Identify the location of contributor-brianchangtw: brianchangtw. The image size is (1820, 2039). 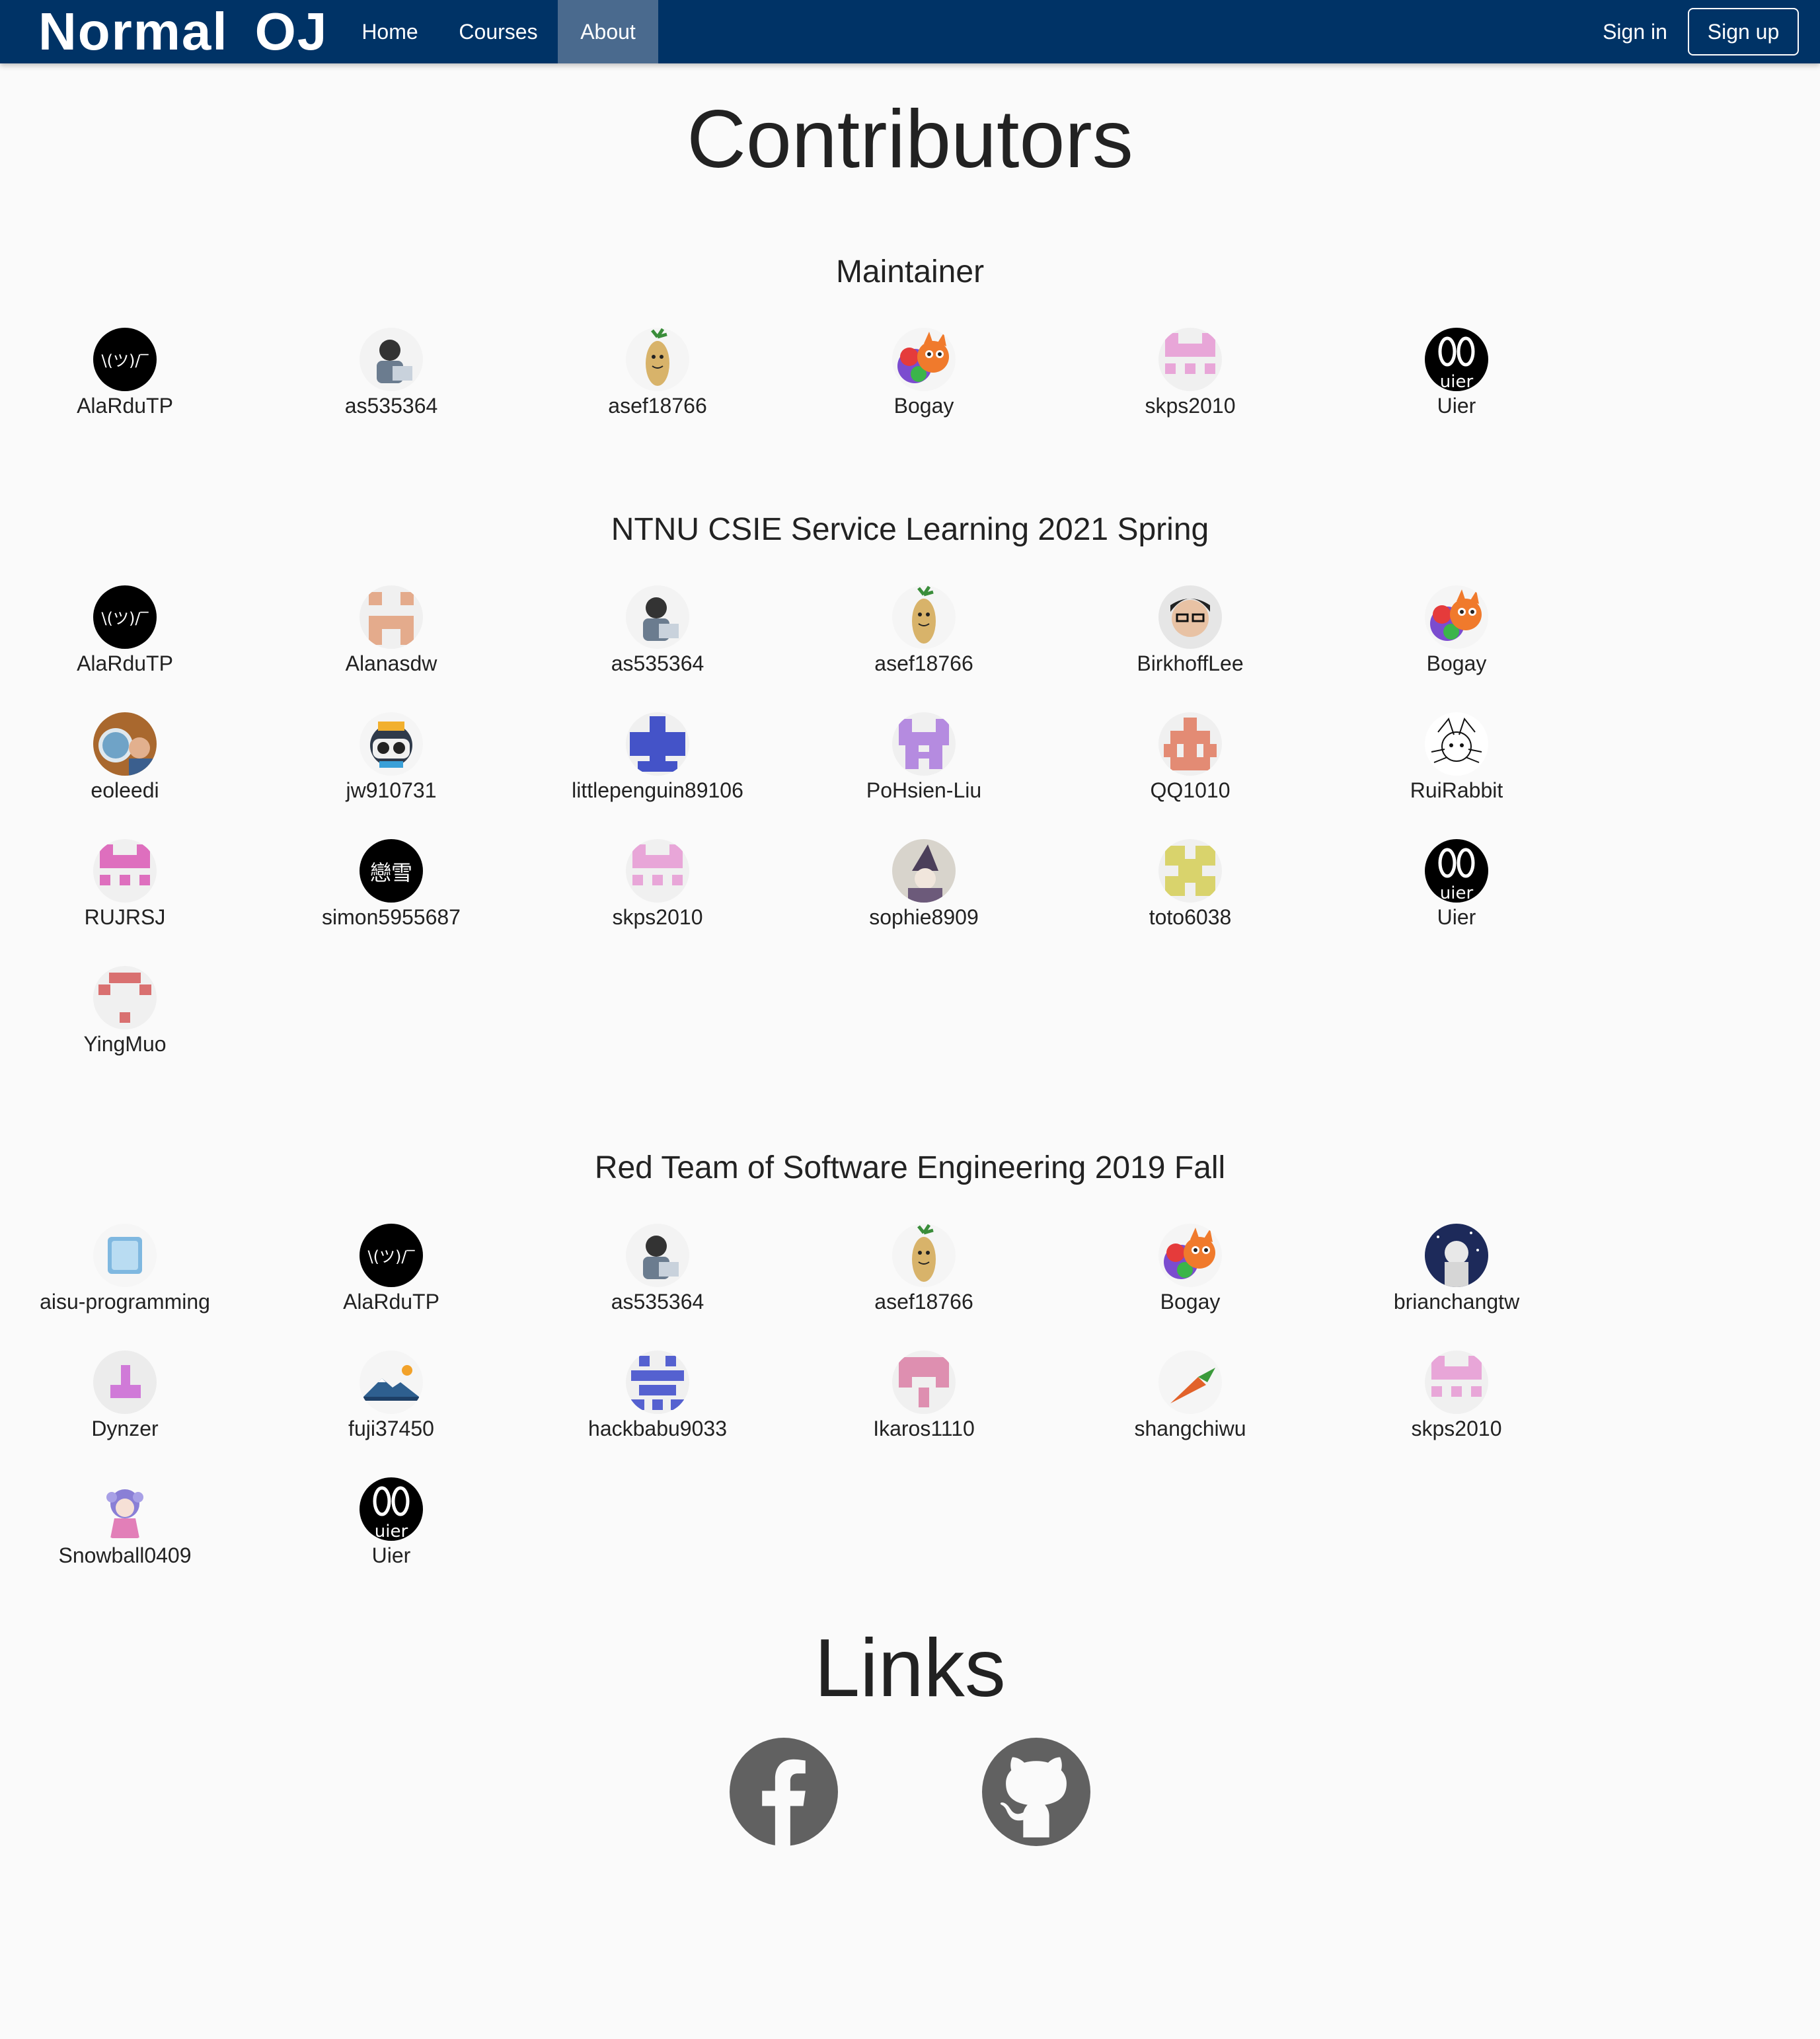
(1456, 1280).